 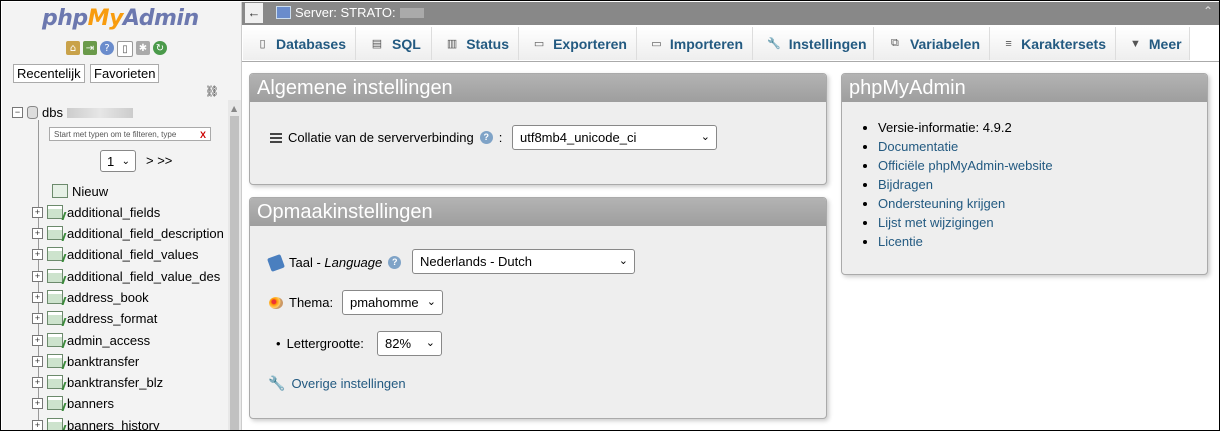 What do you see at coordinates (90, 297) in the screenshot?
I see `table-row: + address_book` at bounding box center [90, 297].